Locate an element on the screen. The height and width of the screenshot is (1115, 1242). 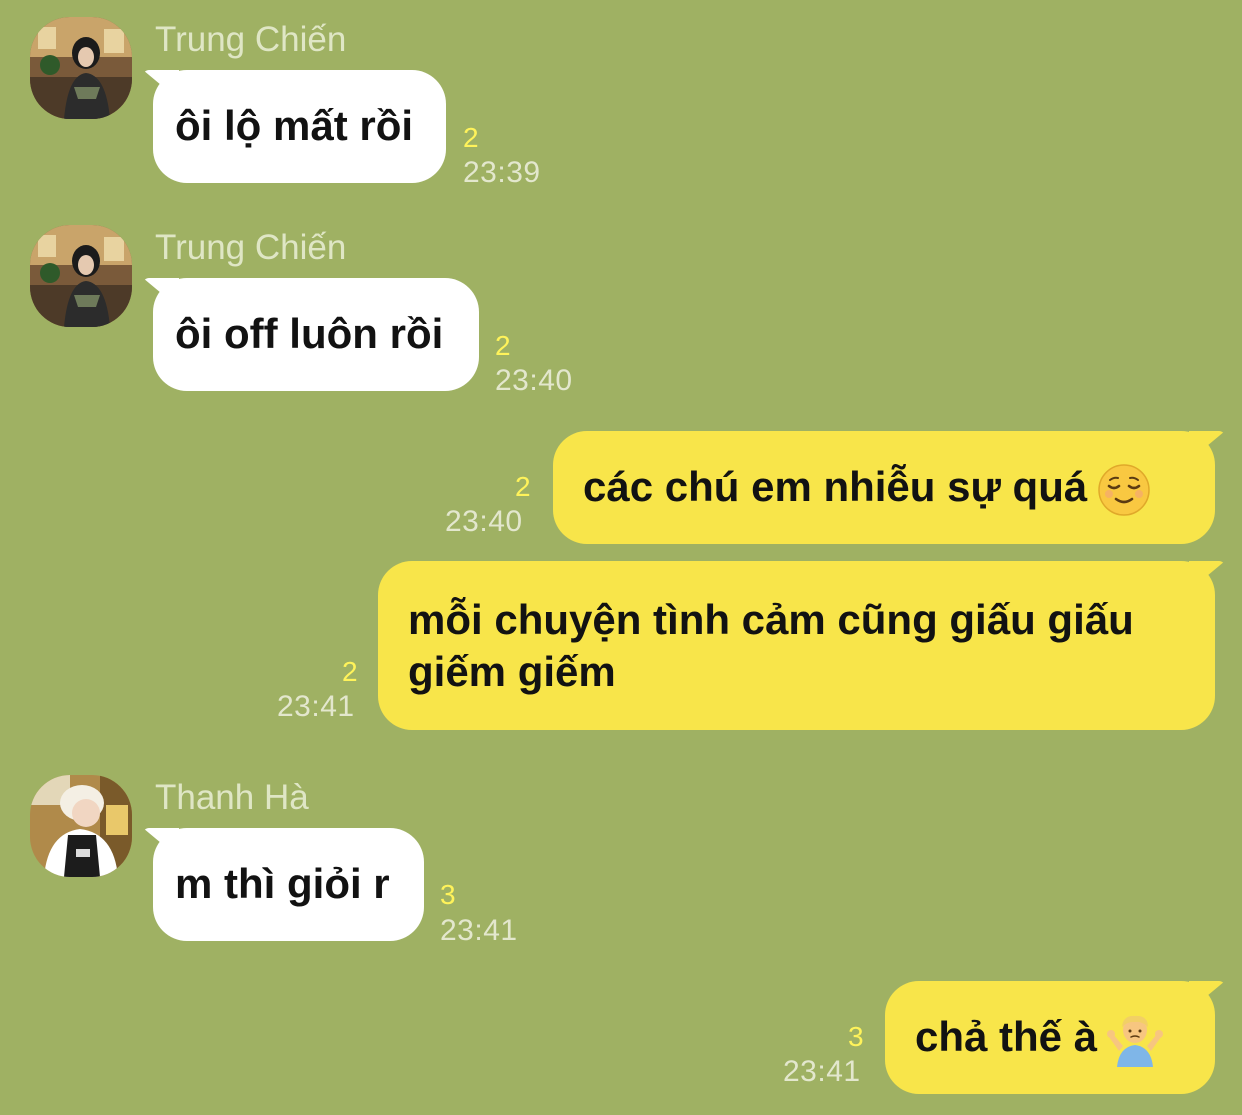
relieved-face-icon is located at coordinates (1124, 490).